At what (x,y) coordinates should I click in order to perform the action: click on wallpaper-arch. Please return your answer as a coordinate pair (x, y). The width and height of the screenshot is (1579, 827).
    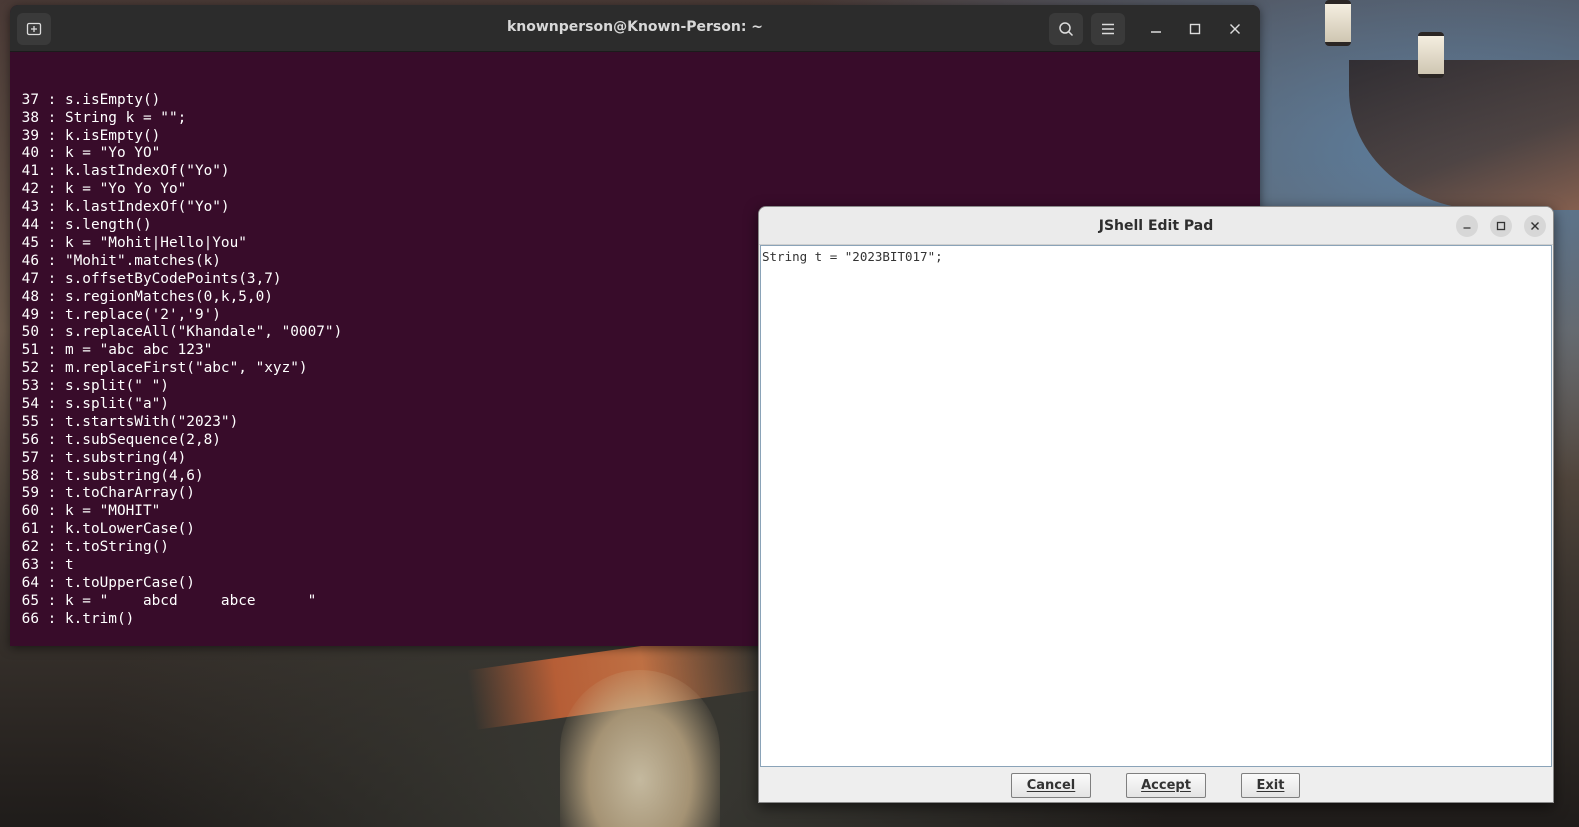
    Looking at the image, I should click on (640, 748).